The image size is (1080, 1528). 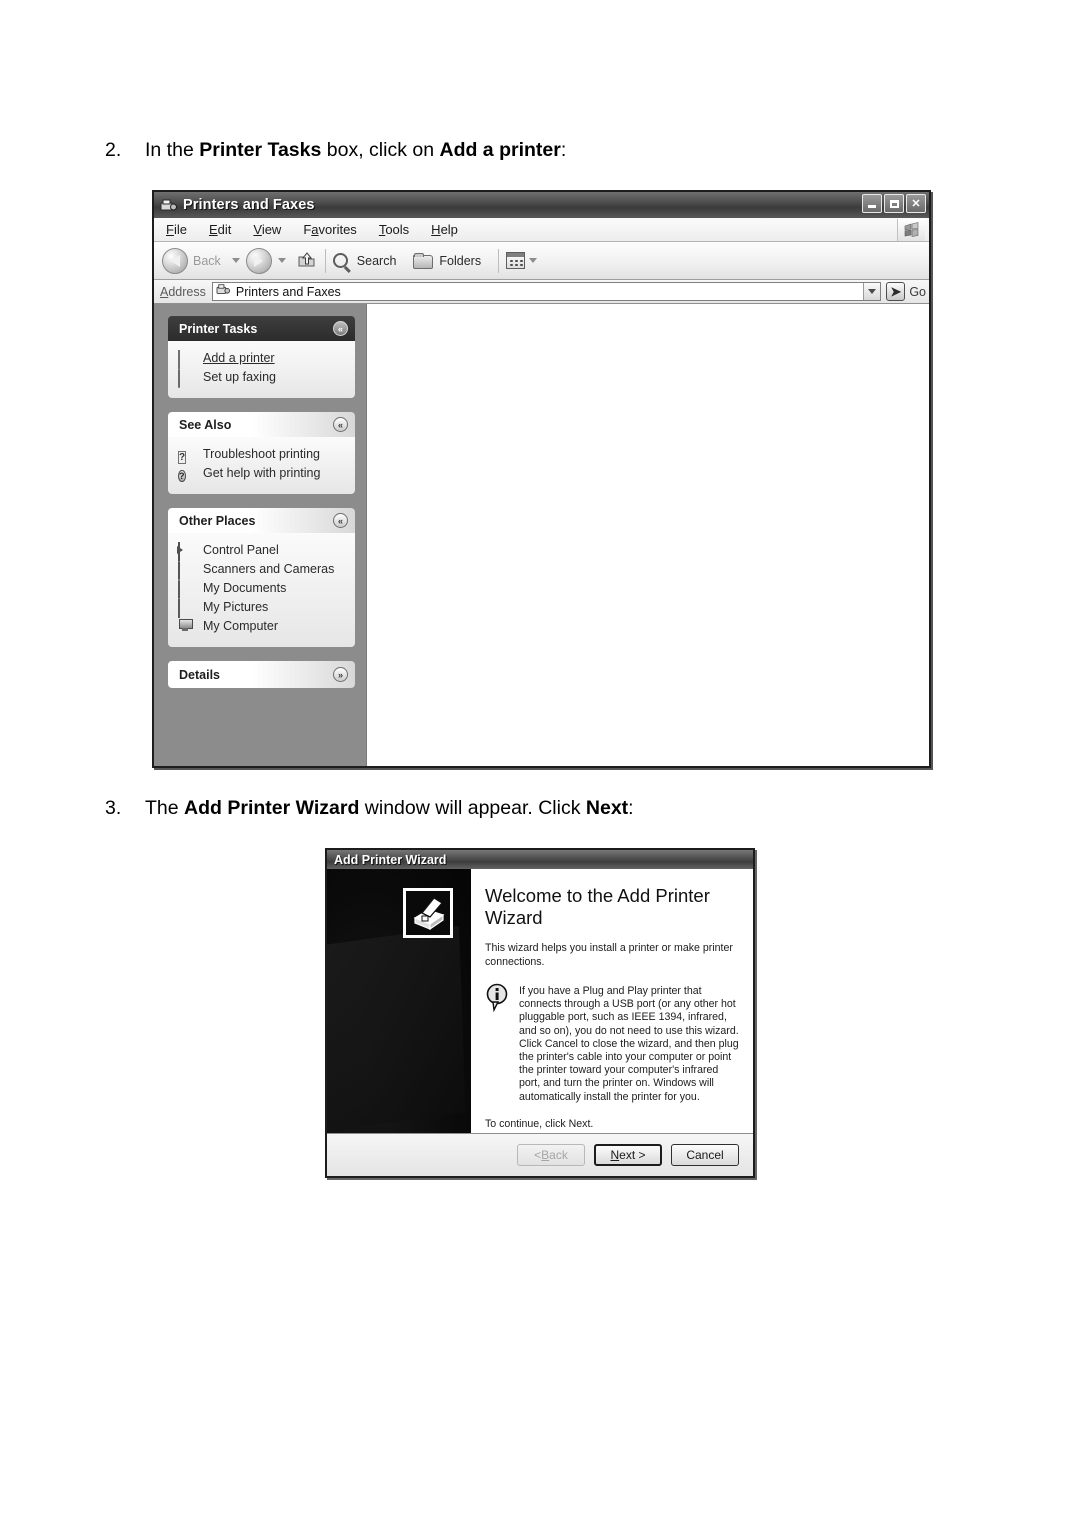 What do you see at coordinates (267, 229) in the screenshot?
I see `menu-item-view: View` at bounding box center [267, 229].